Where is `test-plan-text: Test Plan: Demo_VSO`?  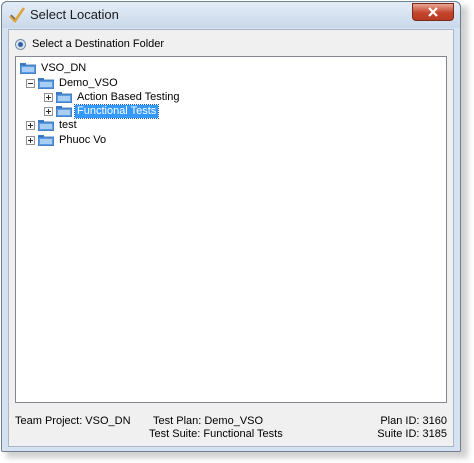 test-plan-text: Test Plan: Demo_VSO is located at coordinates (208, 421).